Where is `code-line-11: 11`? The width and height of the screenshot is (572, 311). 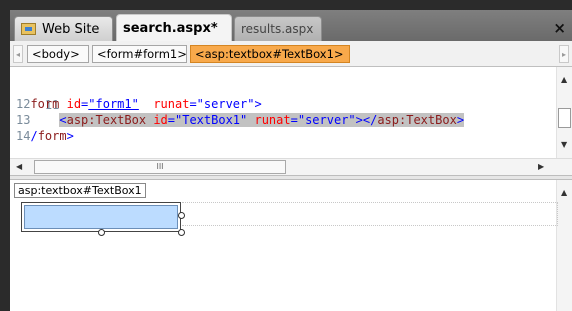
code-line-11: 11 is located at coordinates (37, 96).